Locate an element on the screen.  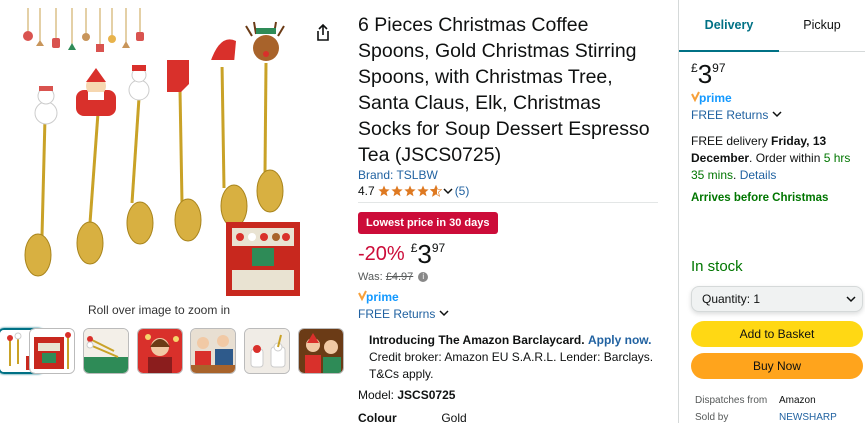
model-value: JSCS0725 is located at coordinates (426, 395).